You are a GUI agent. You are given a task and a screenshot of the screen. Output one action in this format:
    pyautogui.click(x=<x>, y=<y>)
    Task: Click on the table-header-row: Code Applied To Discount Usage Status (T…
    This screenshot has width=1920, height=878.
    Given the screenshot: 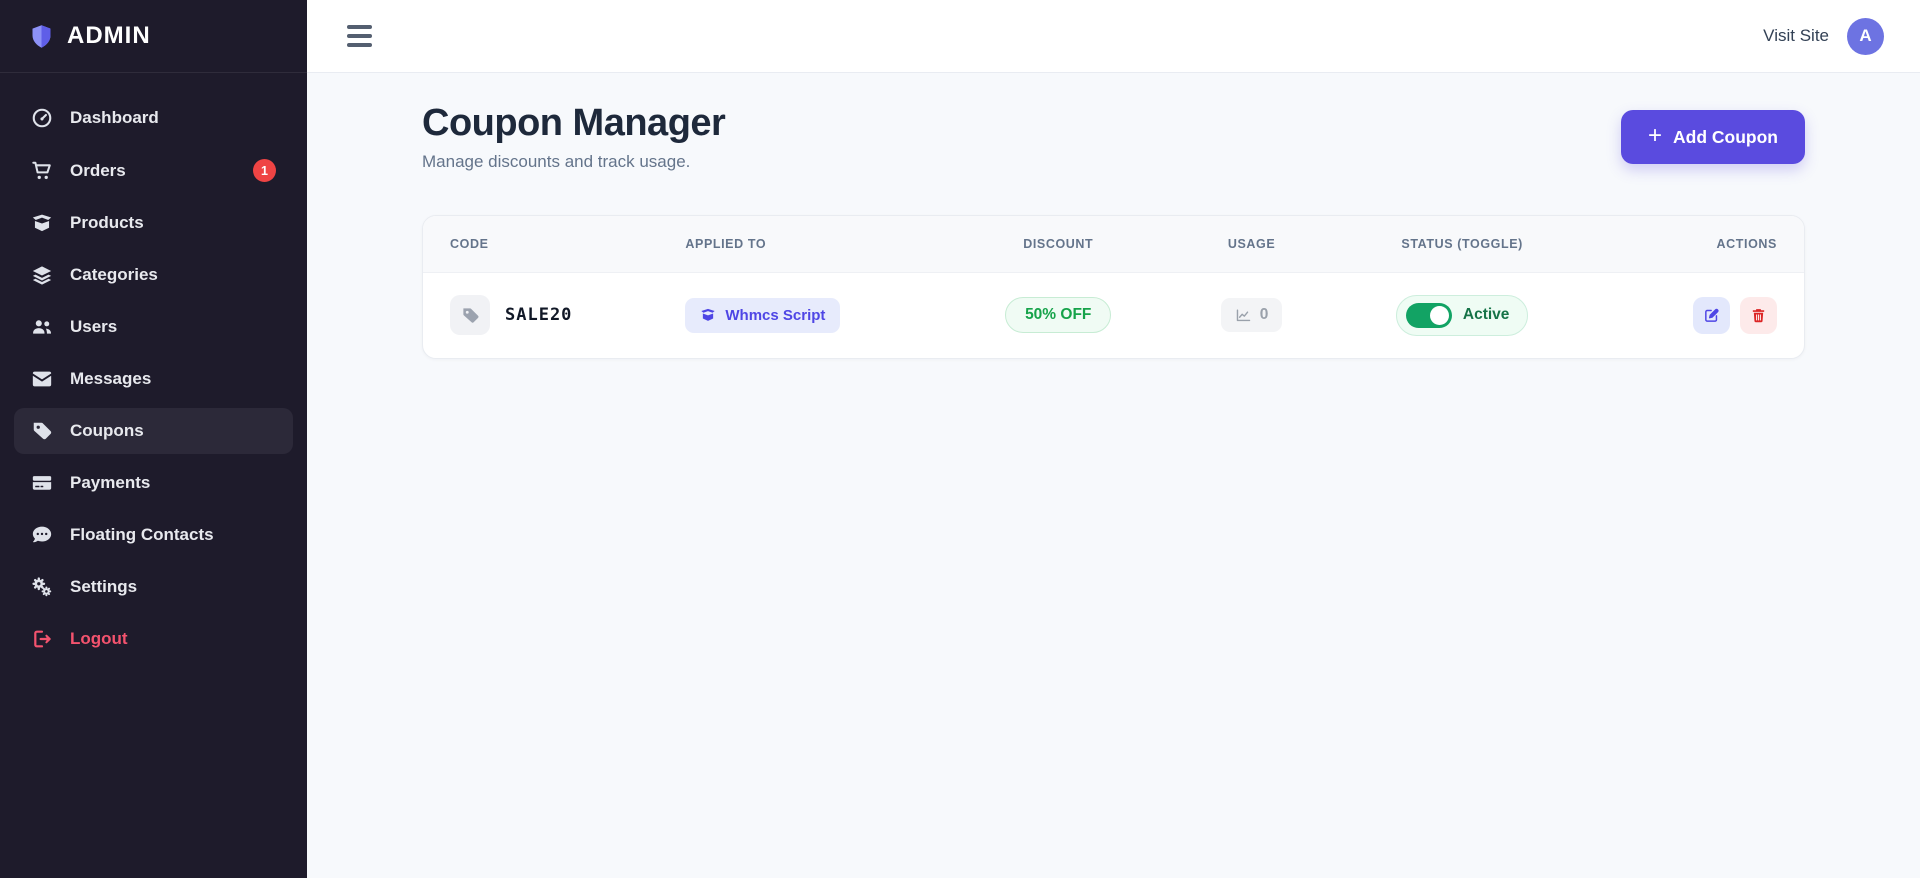 What is the action you would take?
    pyautogui.click(x=1113, y=244)
    